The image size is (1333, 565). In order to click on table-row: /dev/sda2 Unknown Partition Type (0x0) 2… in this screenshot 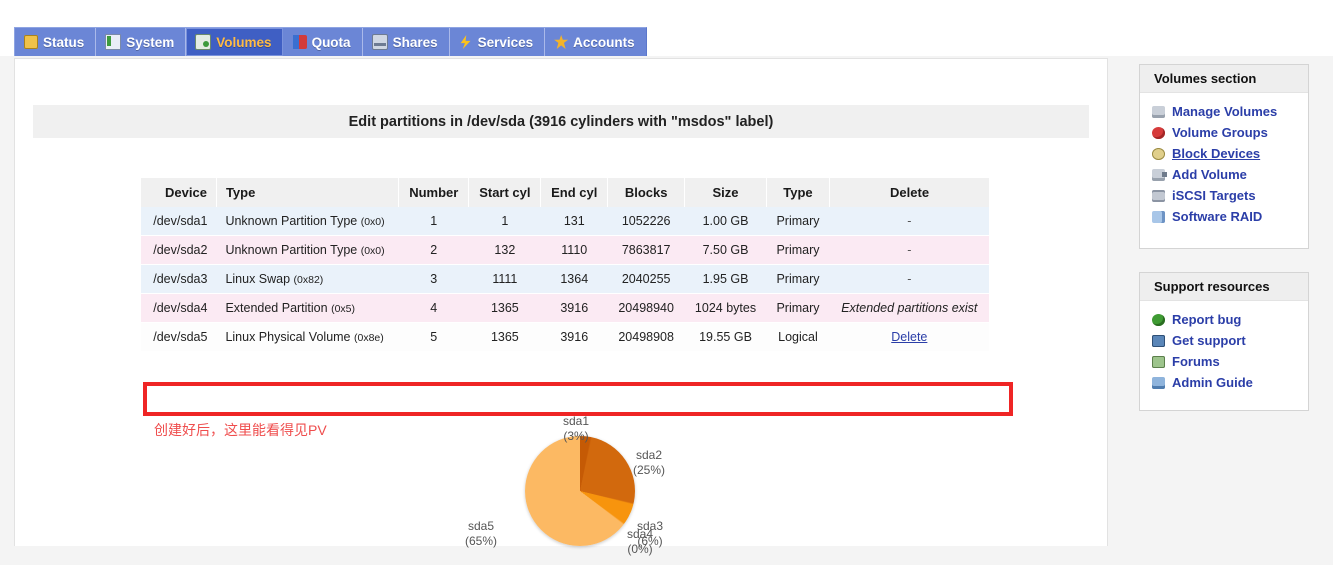, I will do `click(565, 250)`.